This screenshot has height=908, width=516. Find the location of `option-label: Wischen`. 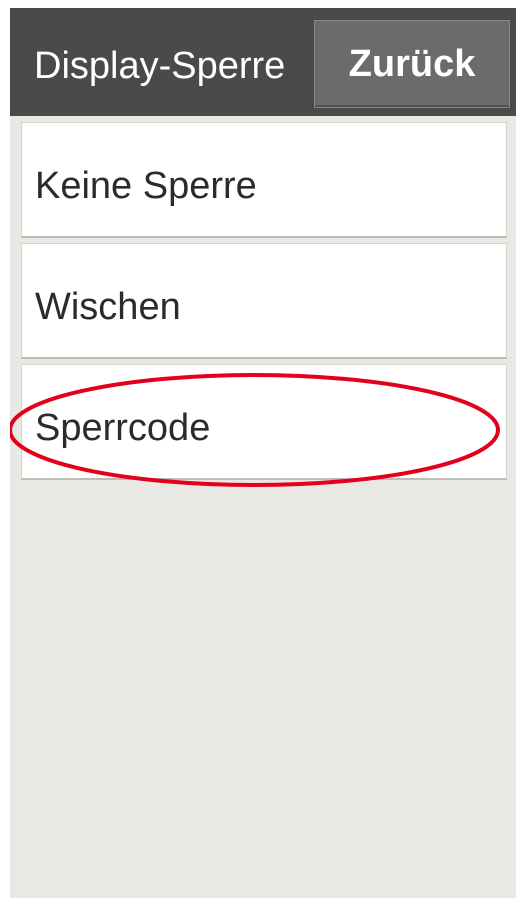

option-label: Wischen is located at coordinates (108, 307).